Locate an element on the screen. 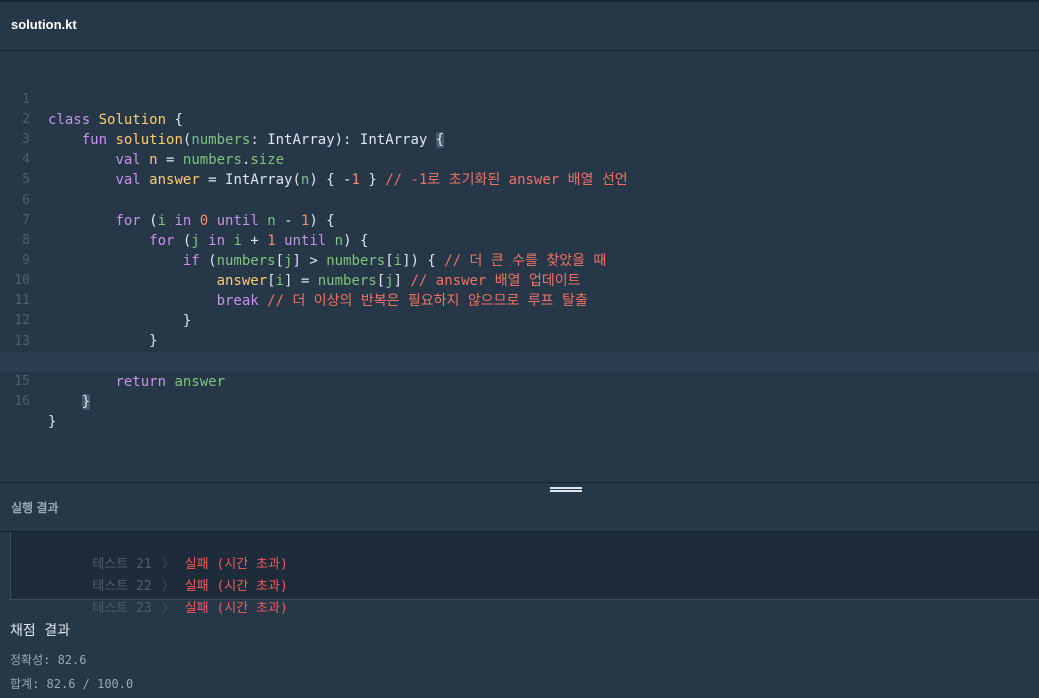  code-line: 6 for (i in 0 until n - 1) { is located at coordinates (519, 200).